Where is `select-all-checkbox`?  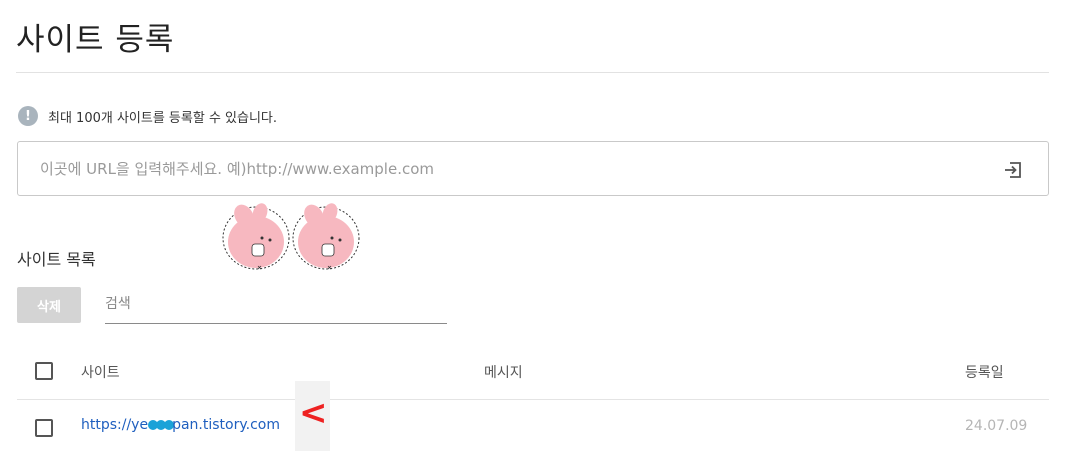 select-all-checkbox is located at coordinates (44, 371).